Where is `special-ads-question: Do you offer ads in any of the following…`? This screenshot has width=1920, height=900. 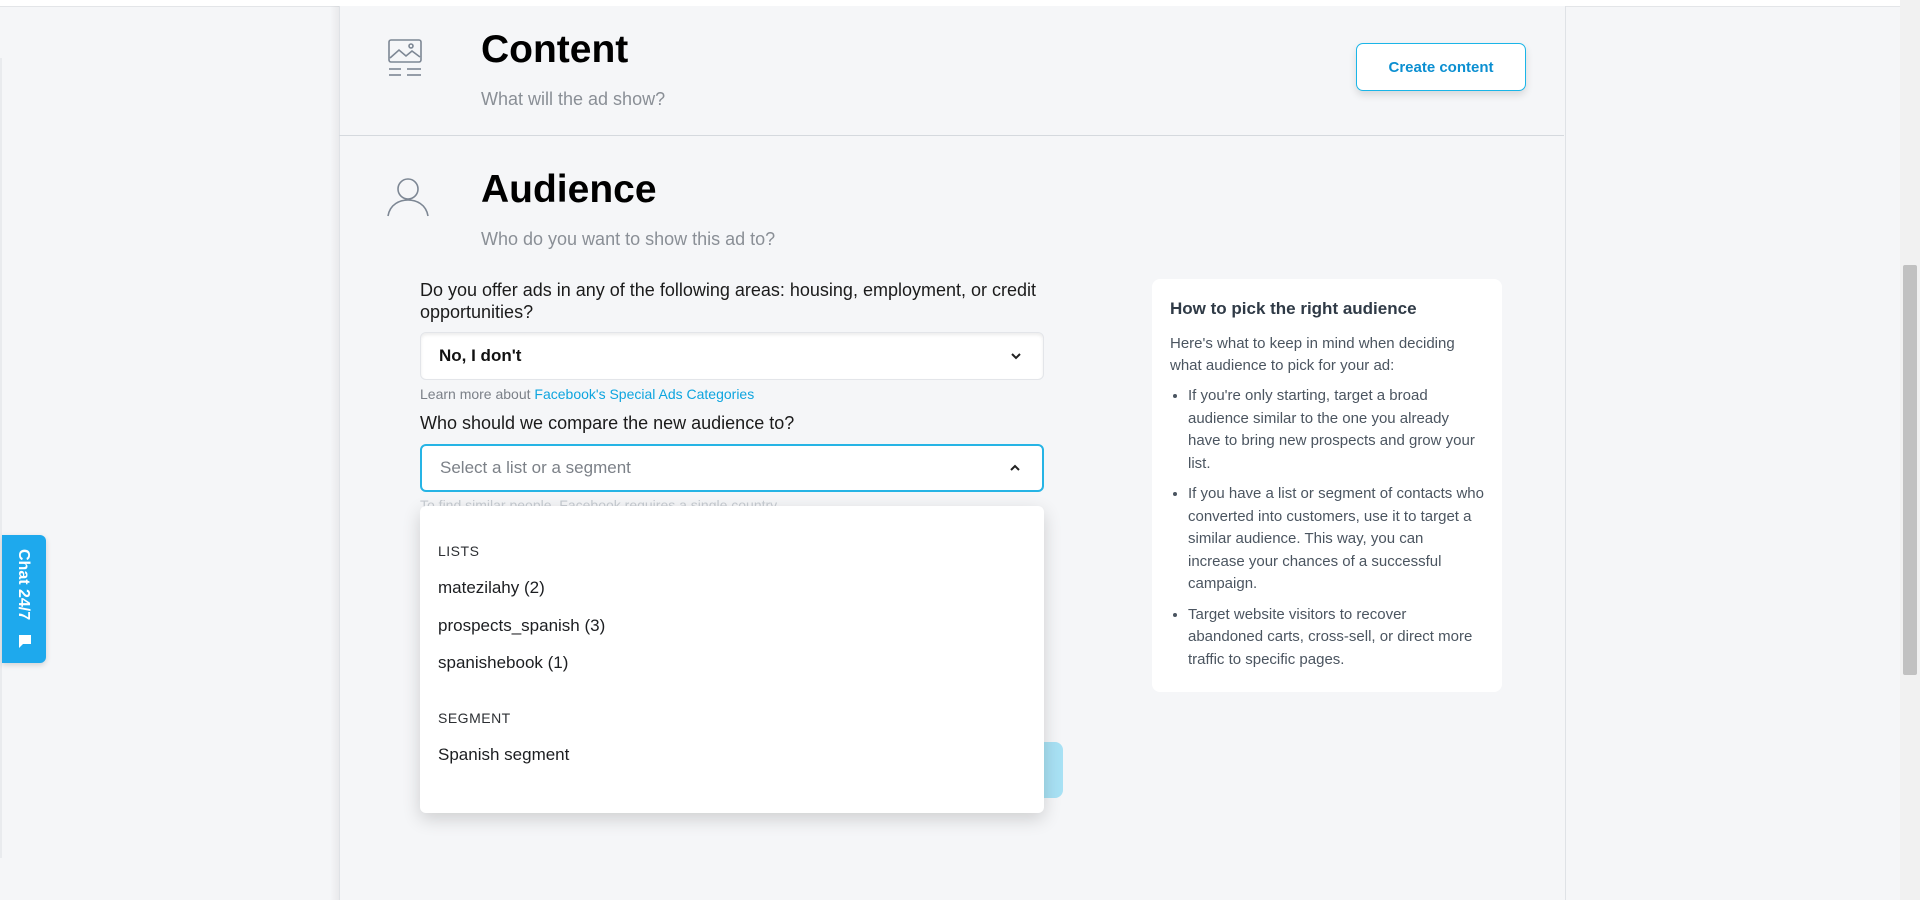 special-ads-question: Do you offer ads in any of the following… is located at coordinates (728, 301).